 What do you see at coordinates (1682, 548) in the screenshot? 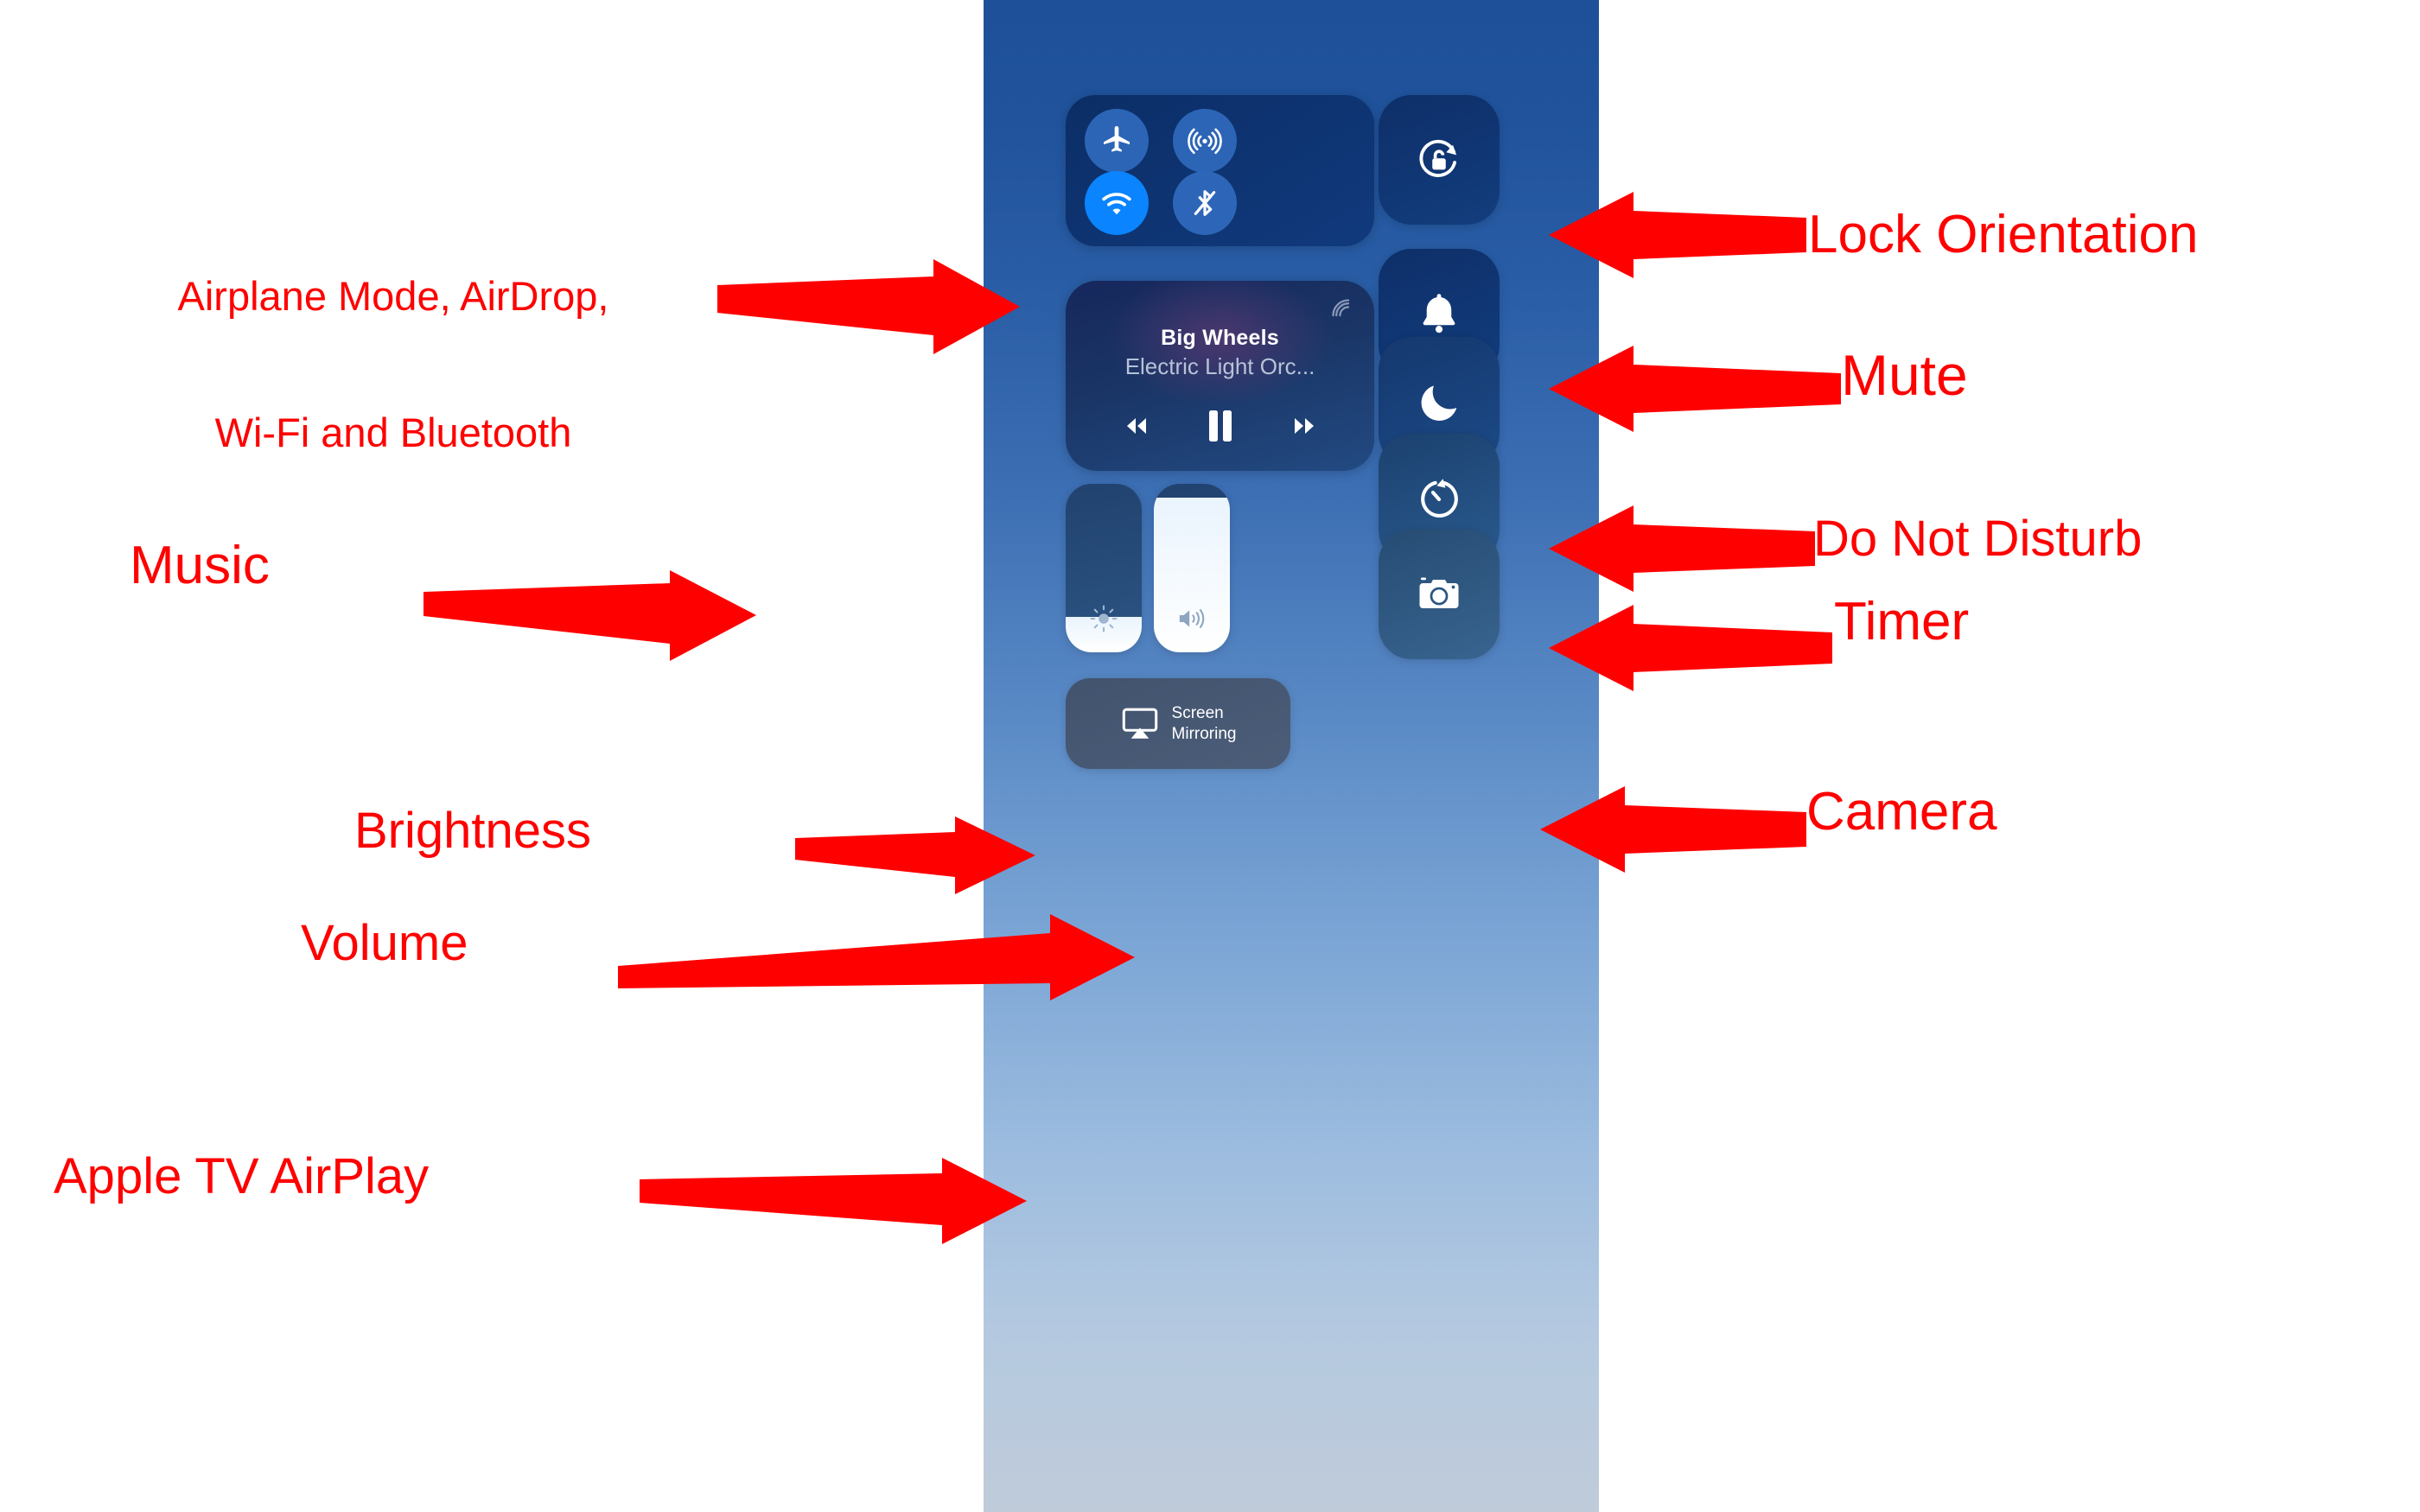
I see `arrow-do-not-disturb` at bounding box center [1682, 548].